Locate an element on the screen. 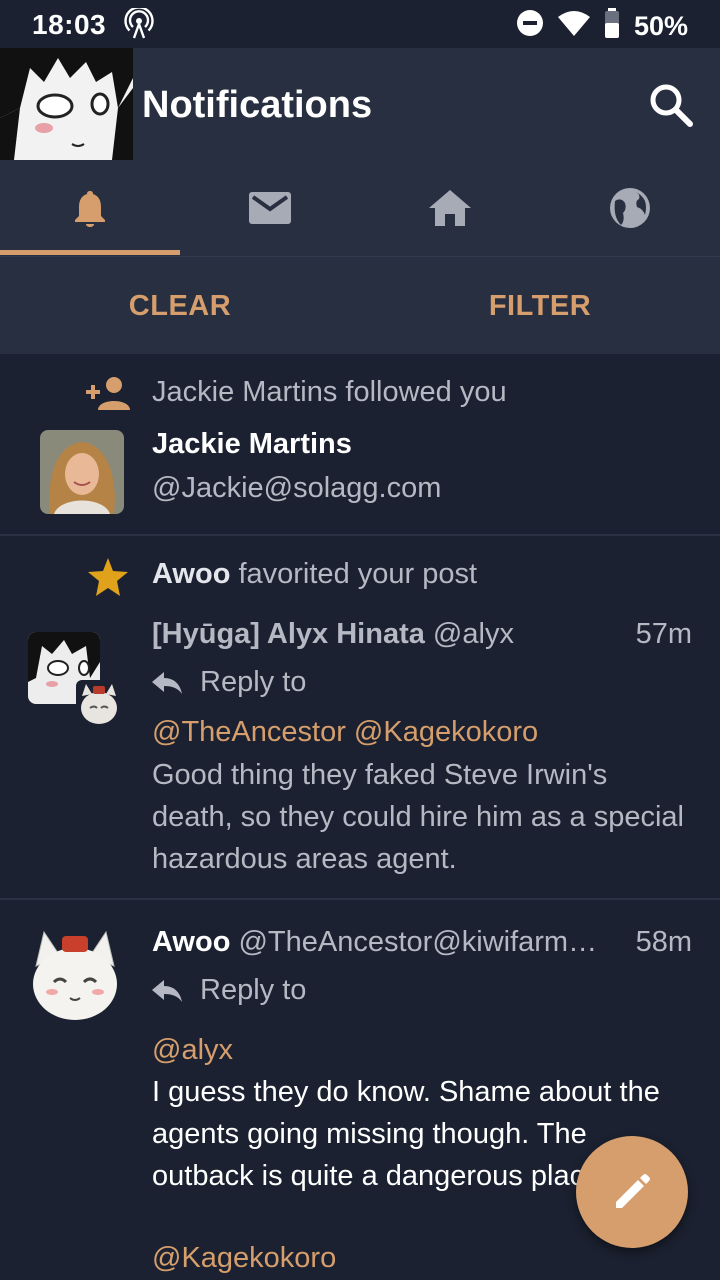  compose-button is located at coordinates (632, 1192).